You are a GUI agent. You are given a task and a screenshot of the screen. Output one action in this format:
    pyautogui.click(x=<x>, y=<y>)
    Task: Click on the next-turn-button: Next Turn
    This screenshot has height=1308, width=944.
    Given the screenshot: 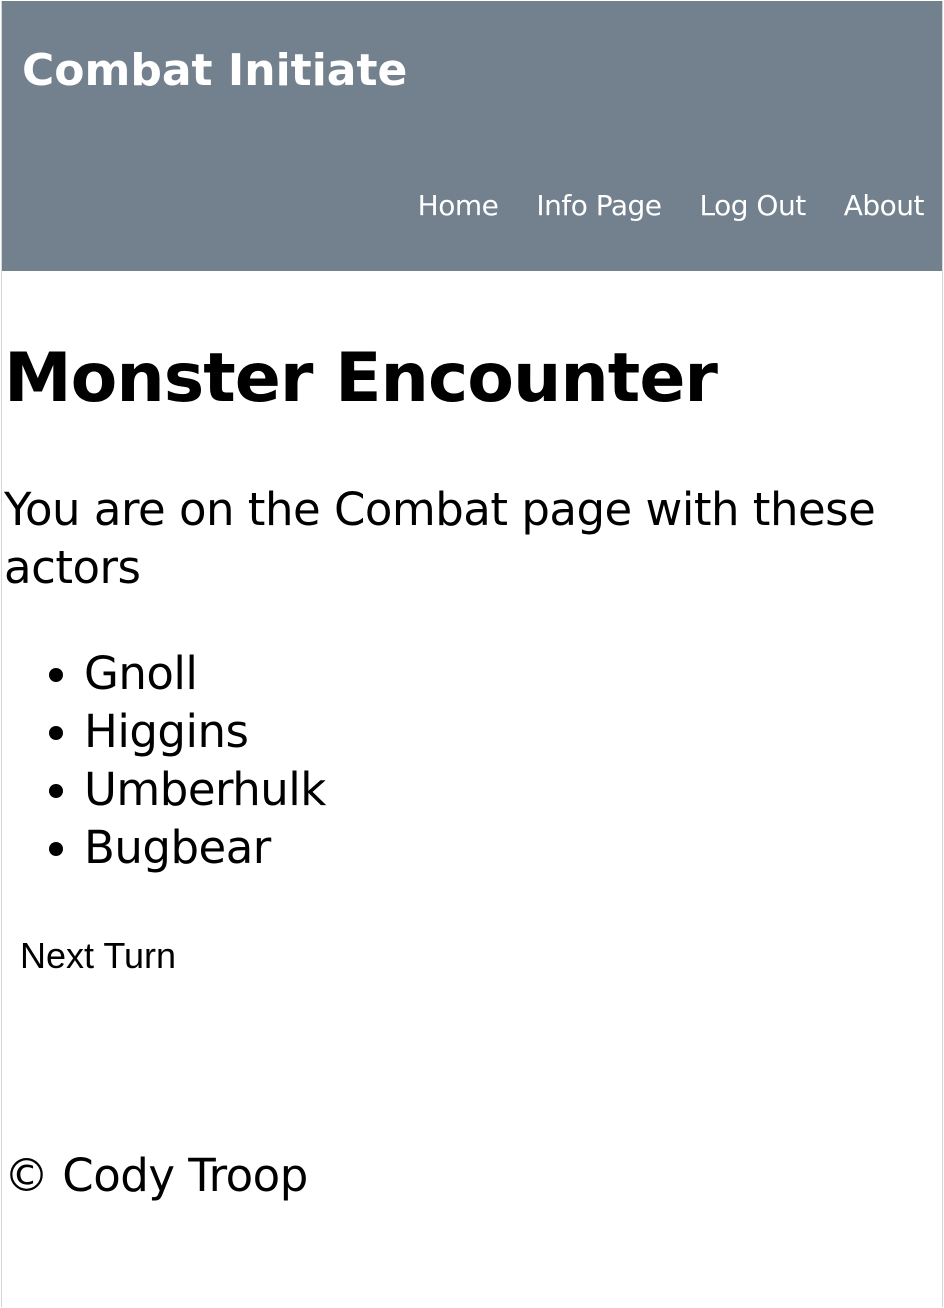 What is the action you would take?
    pyautogui.click(x=98, y=956)
    